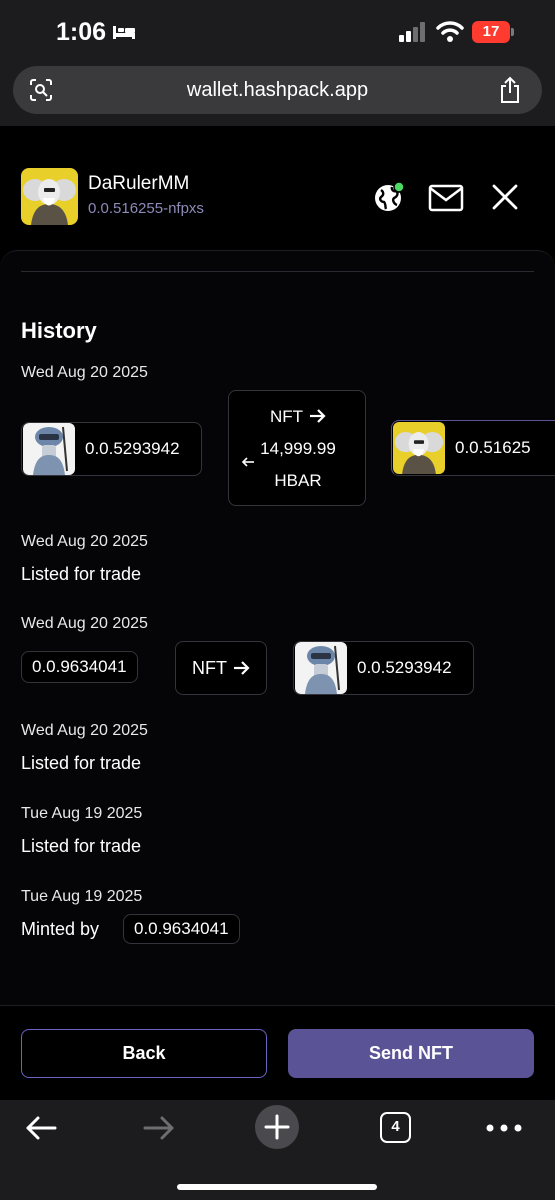  Describe the element at coordinates (181, 929) in the screenshot. I see `minter-account-pill: 0.0.9634041` at that location.